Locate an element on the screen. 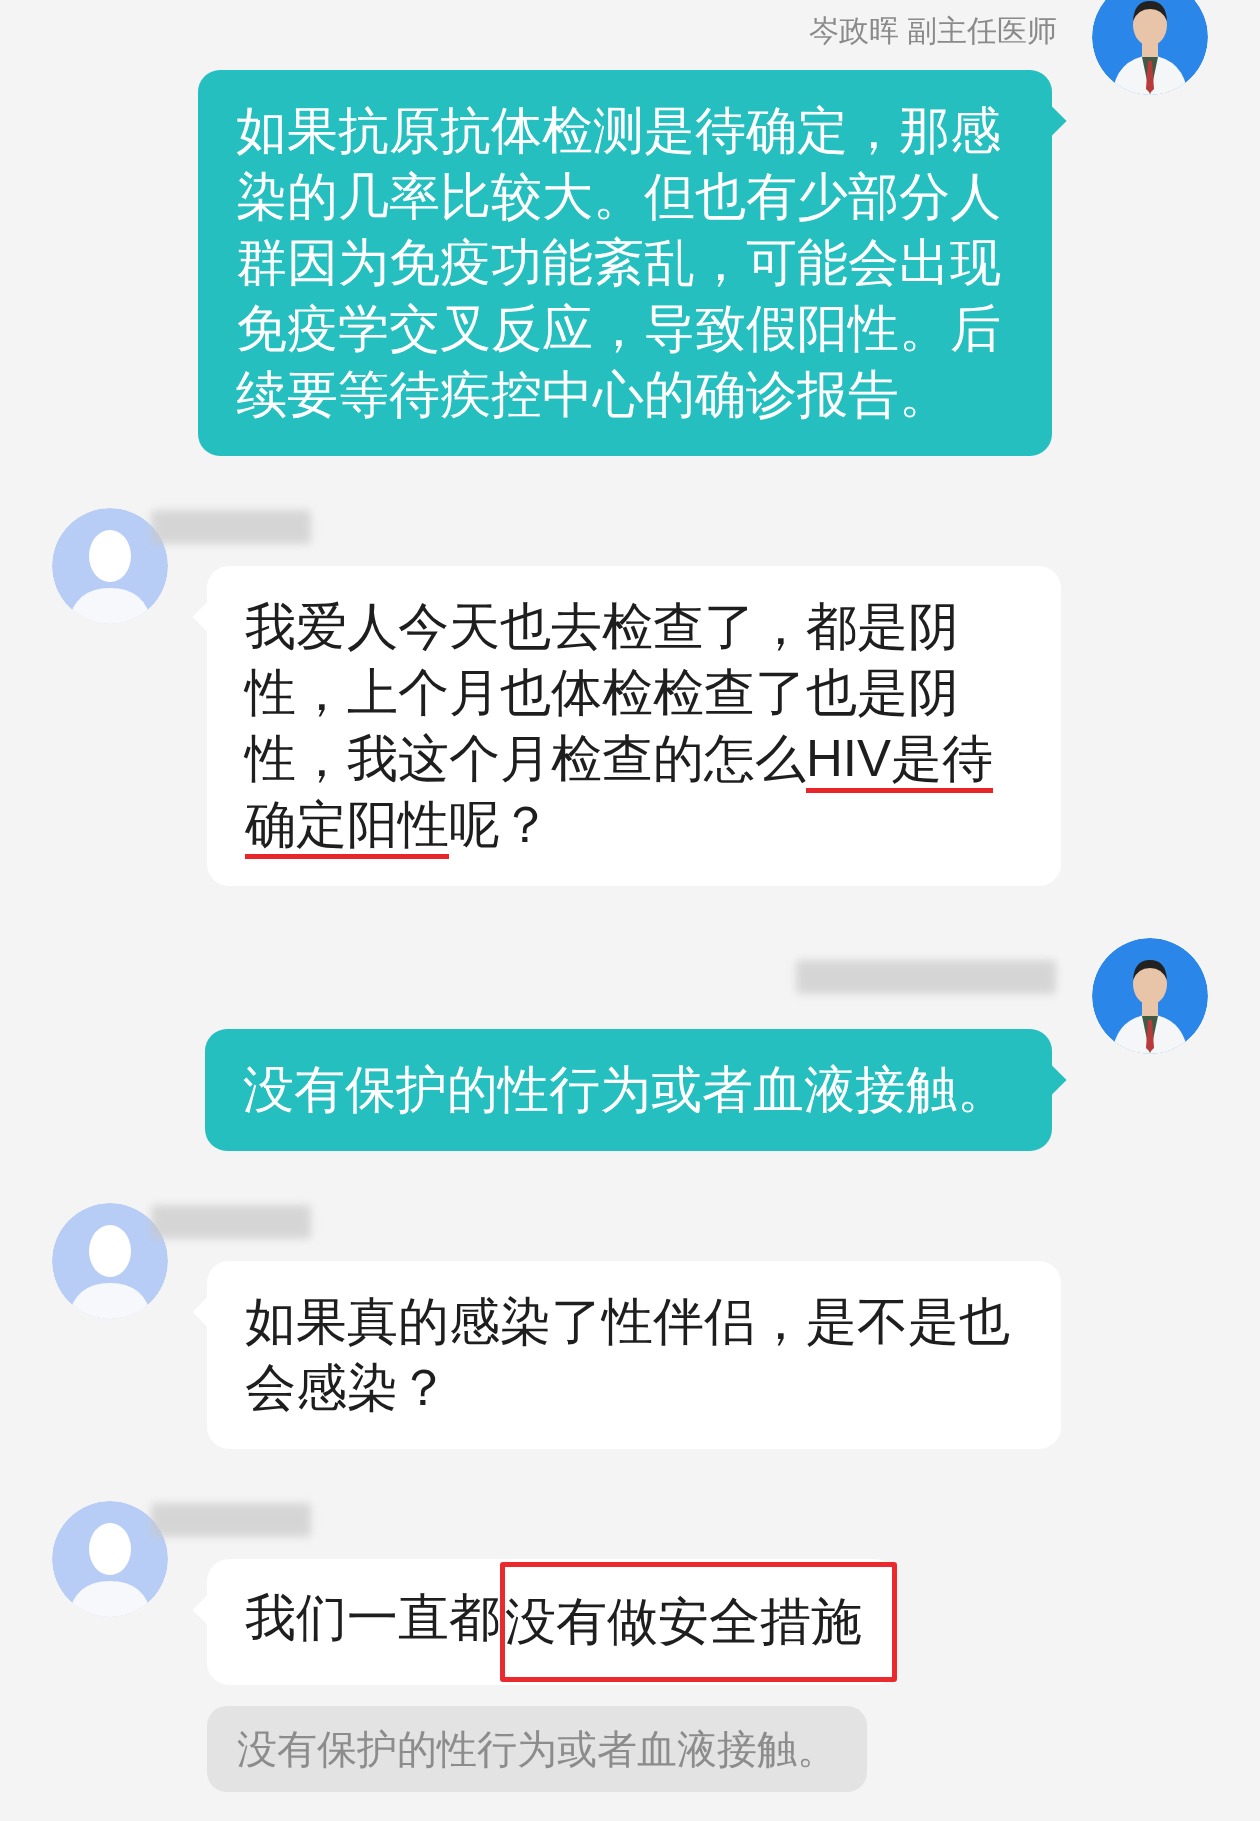 The image size is (1260, 1821). sender-name: 岑政晖 副主任医师 is located at coordinates (932, 31).